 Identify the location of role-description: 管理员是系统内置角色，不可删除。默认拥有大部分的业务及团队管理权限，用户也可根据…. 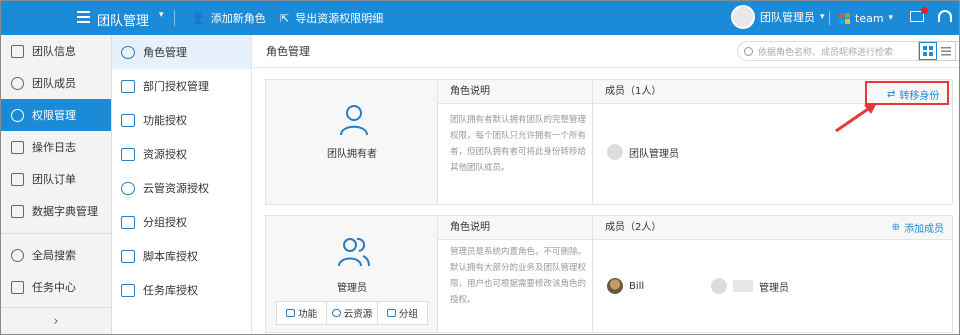
(518, 276).